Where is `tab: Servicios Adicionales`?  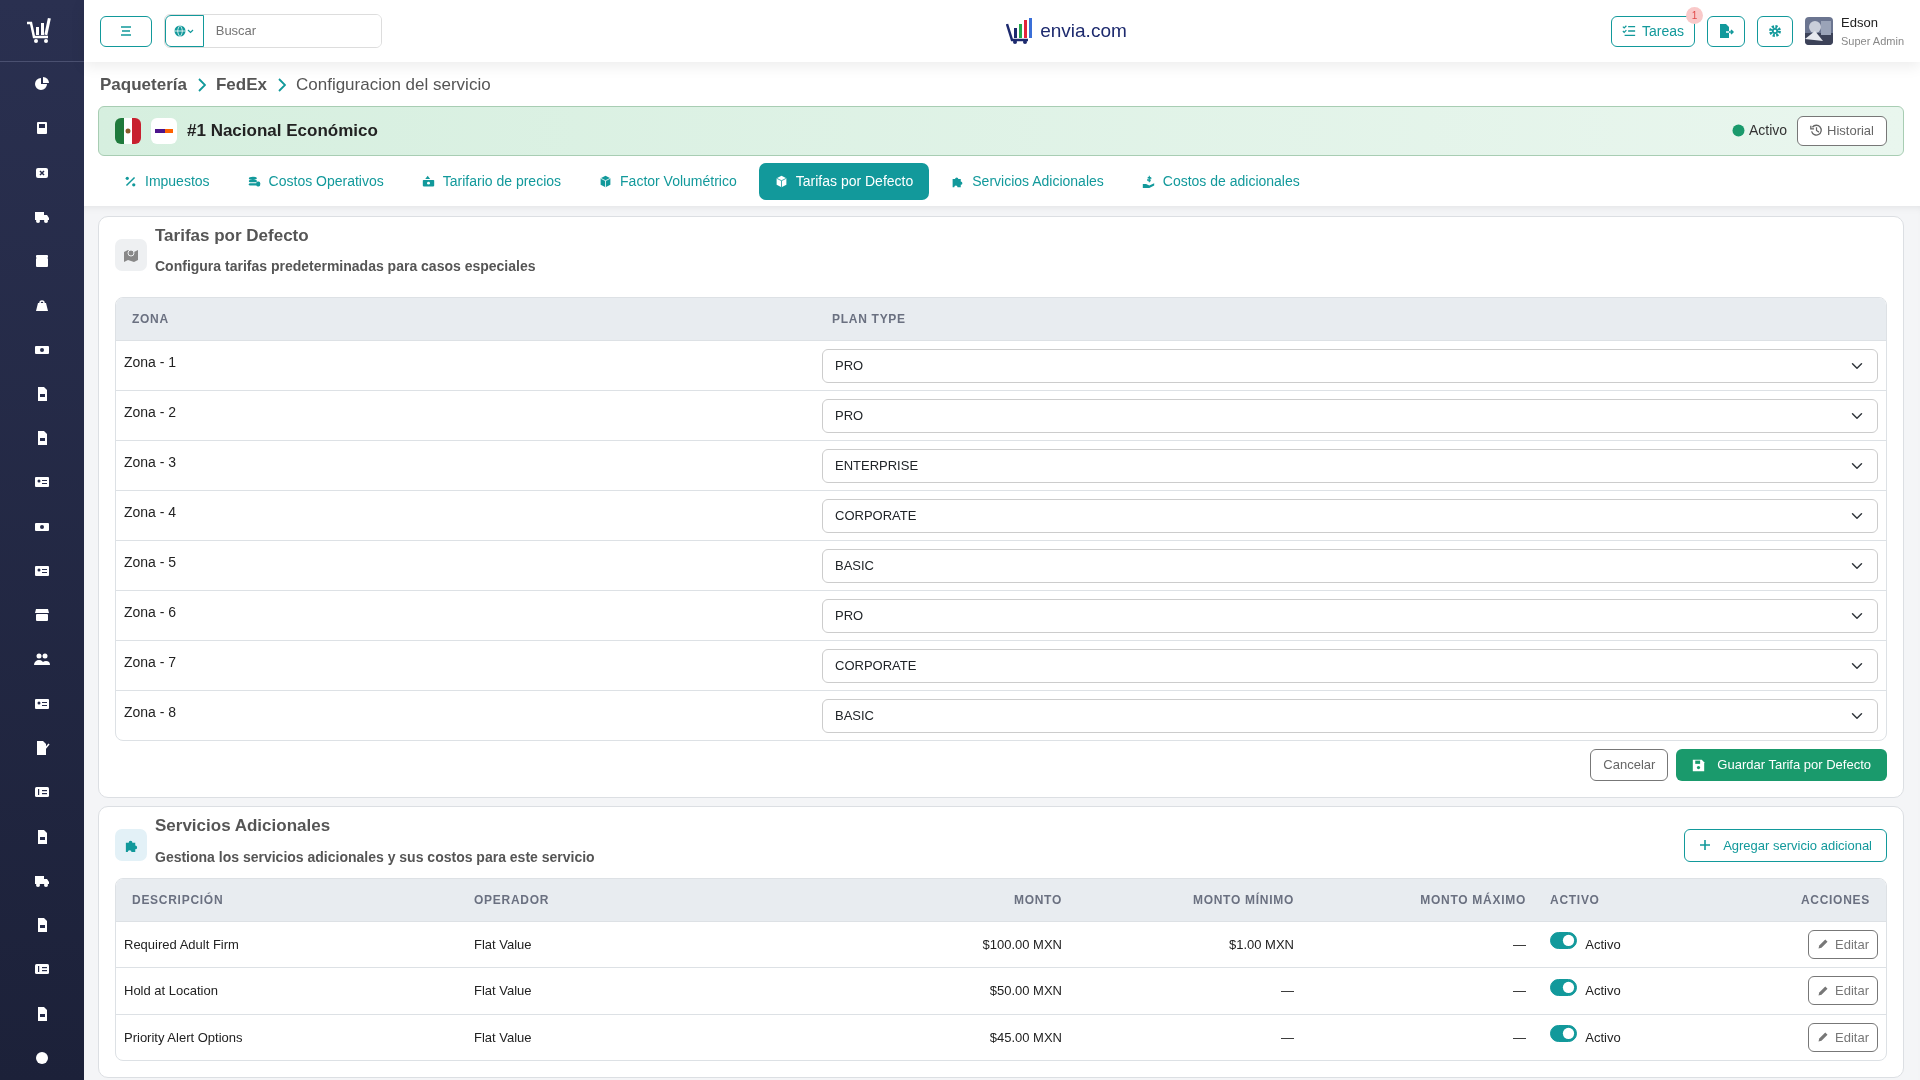
tab: Servicios Adicionales is located at coordinates (1027, 181).